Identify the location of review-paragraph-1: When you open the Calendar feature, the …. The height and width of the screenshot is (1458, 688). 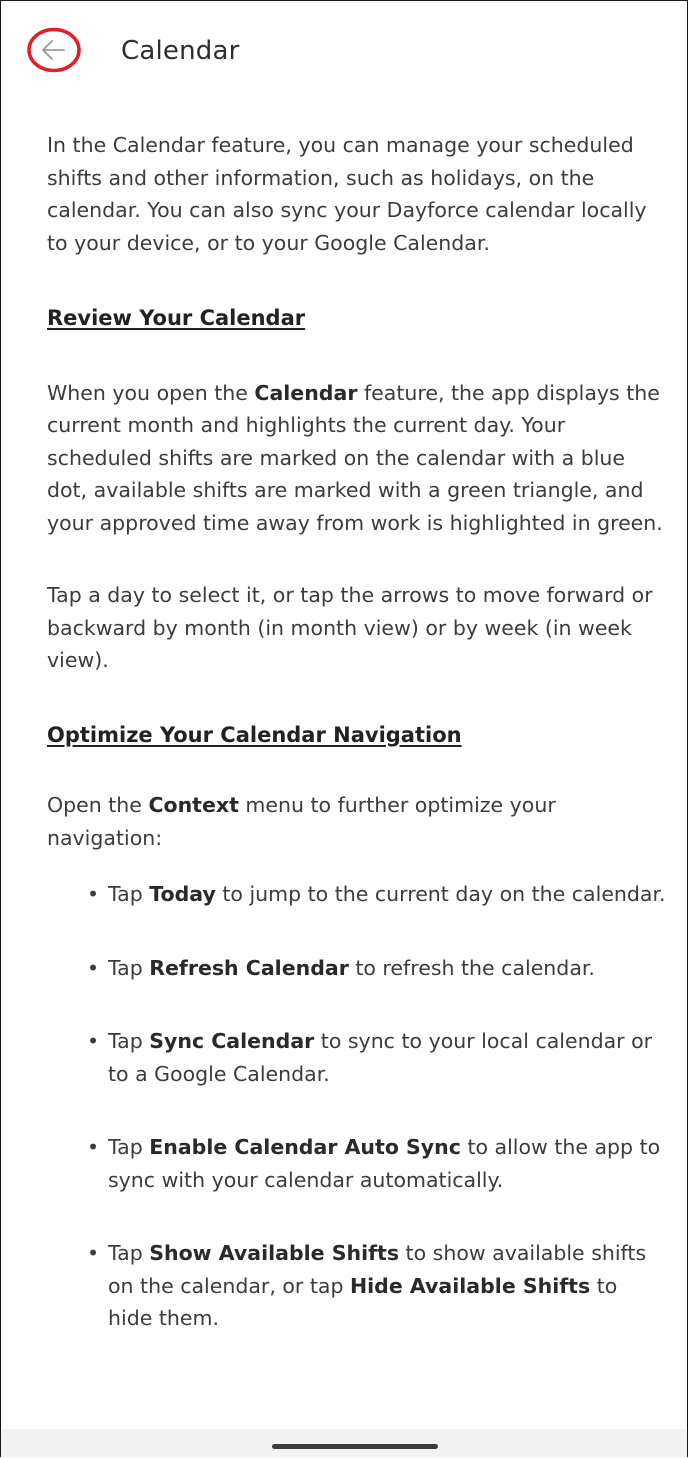
(357, 458).